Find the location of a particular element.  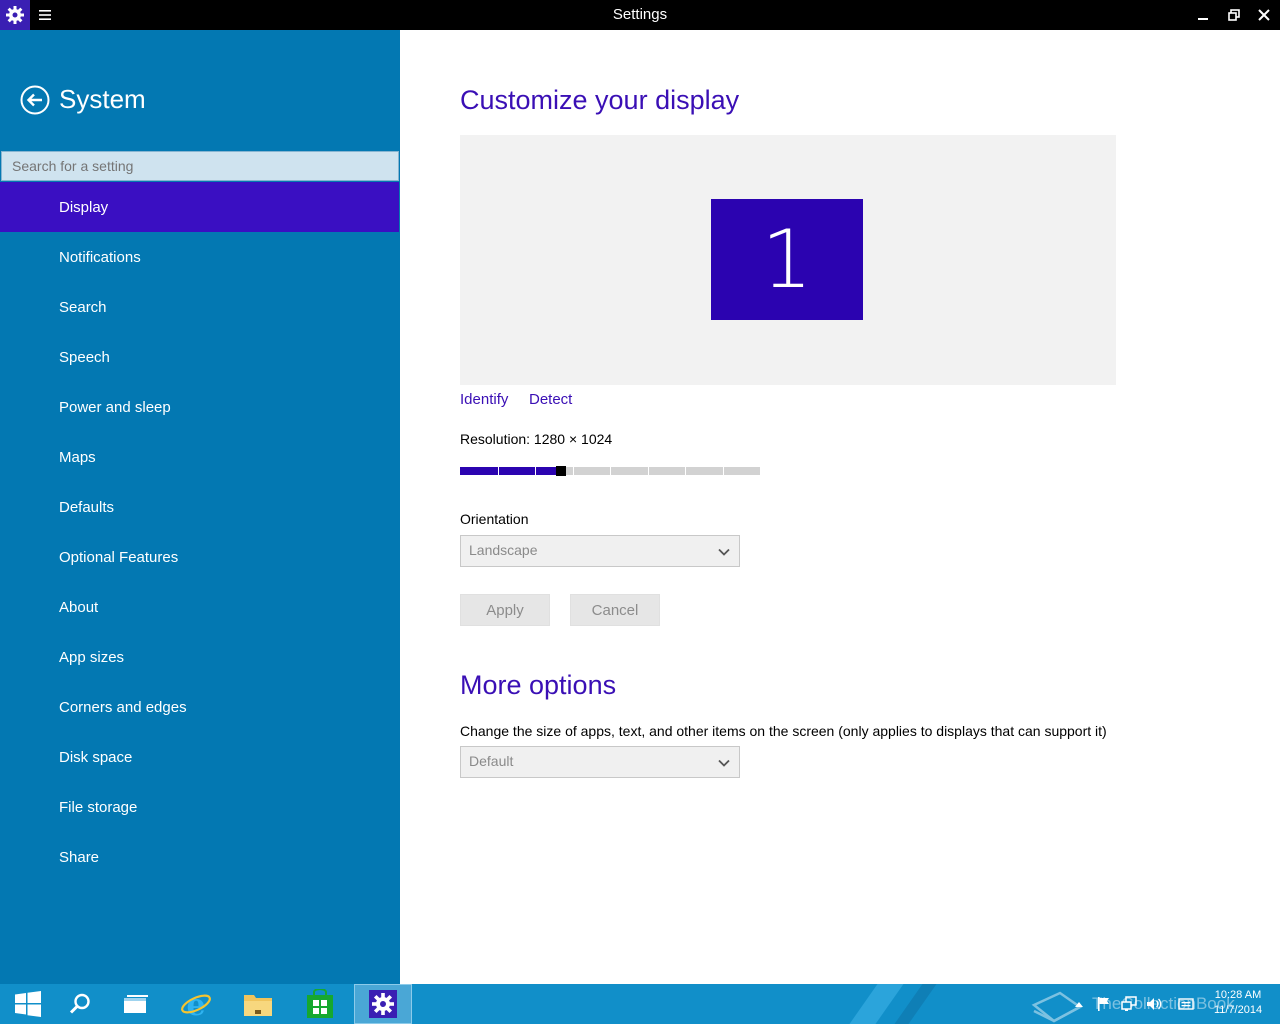

windows-logo-icon is located at coordinates (28, 1004).